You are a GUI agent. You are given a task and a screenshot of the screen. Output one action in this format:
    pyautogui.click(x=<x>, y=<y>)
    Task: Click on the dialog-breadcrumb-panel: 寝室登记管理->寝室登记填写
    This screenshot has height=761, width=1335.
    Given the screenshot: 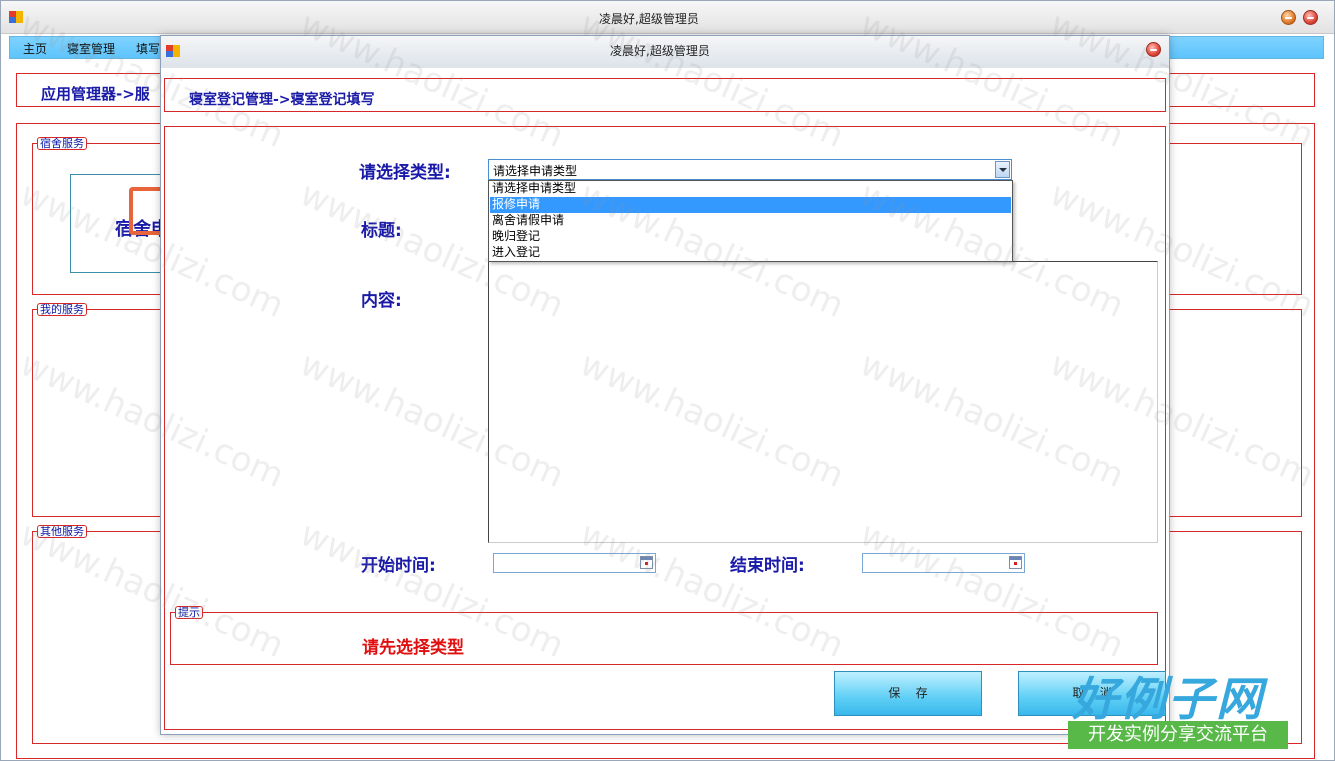 What is the action you would take?
    pyautogui.click(x=665, y=95)
    